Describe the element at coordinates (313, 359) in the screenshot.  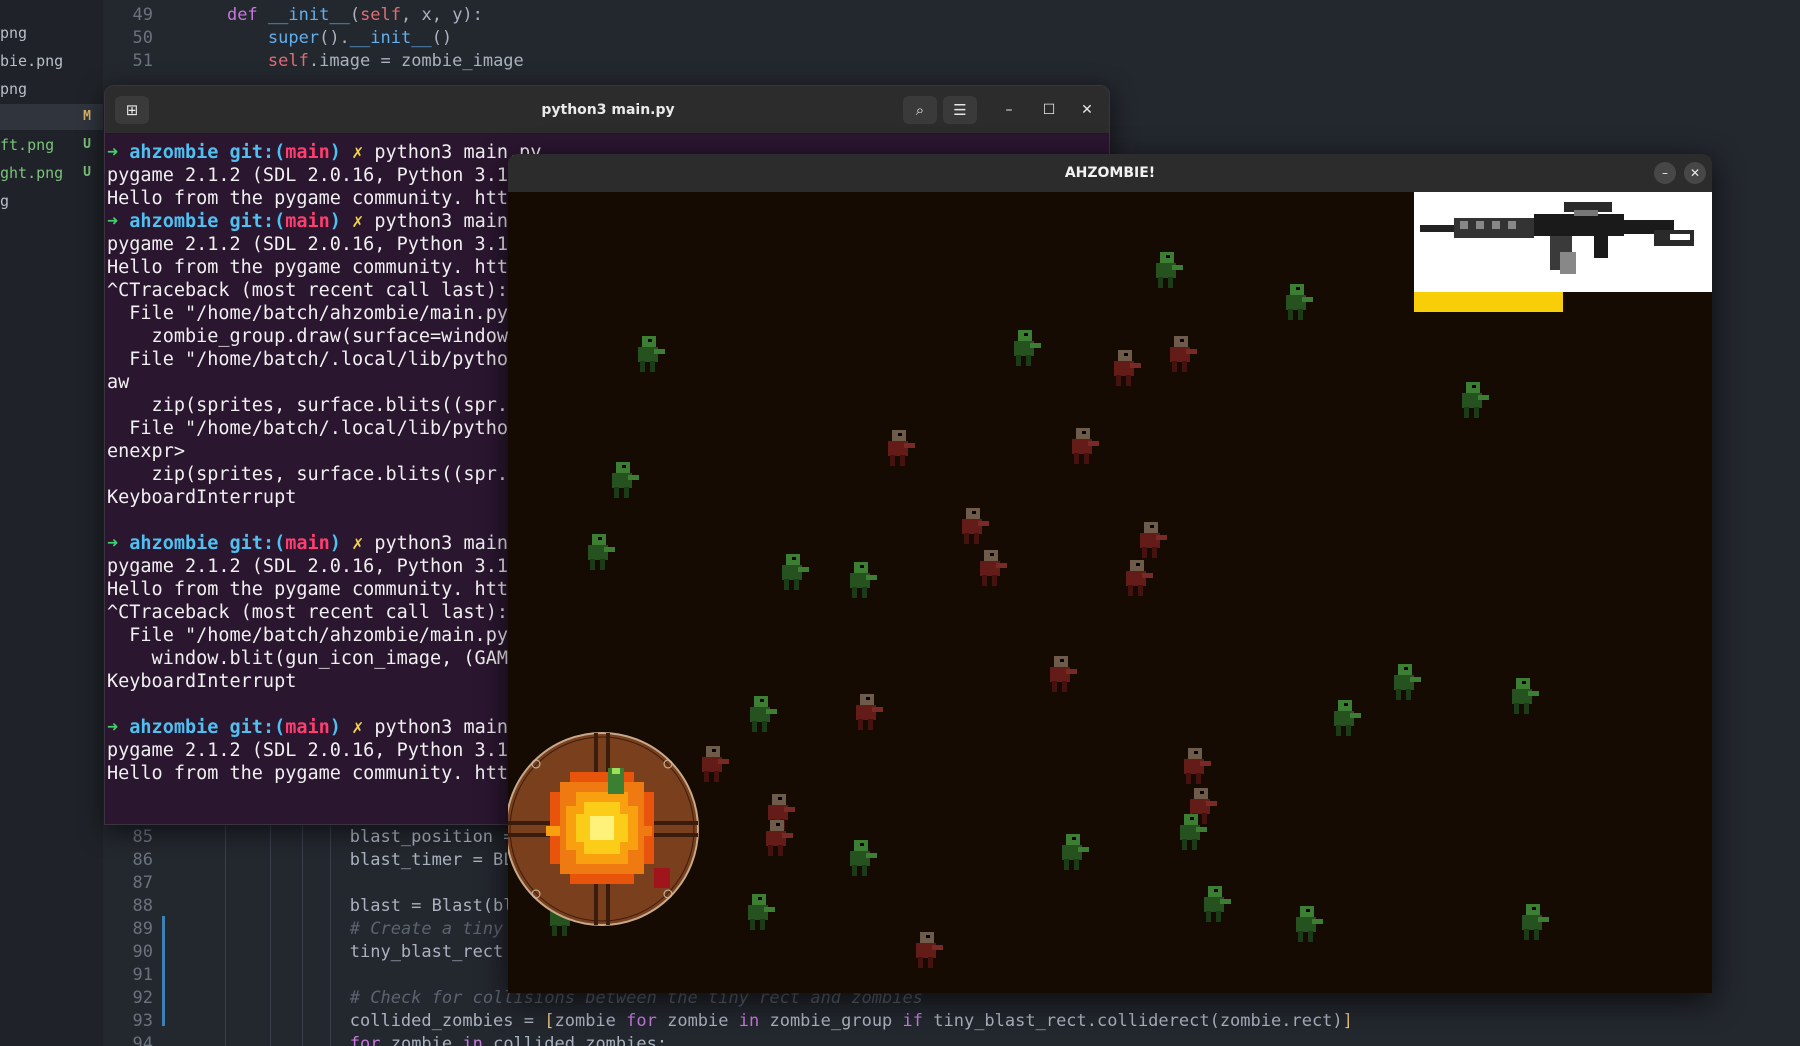
I see `terminal-output-line: File "/home/batch/.local/lib/python` at that location.